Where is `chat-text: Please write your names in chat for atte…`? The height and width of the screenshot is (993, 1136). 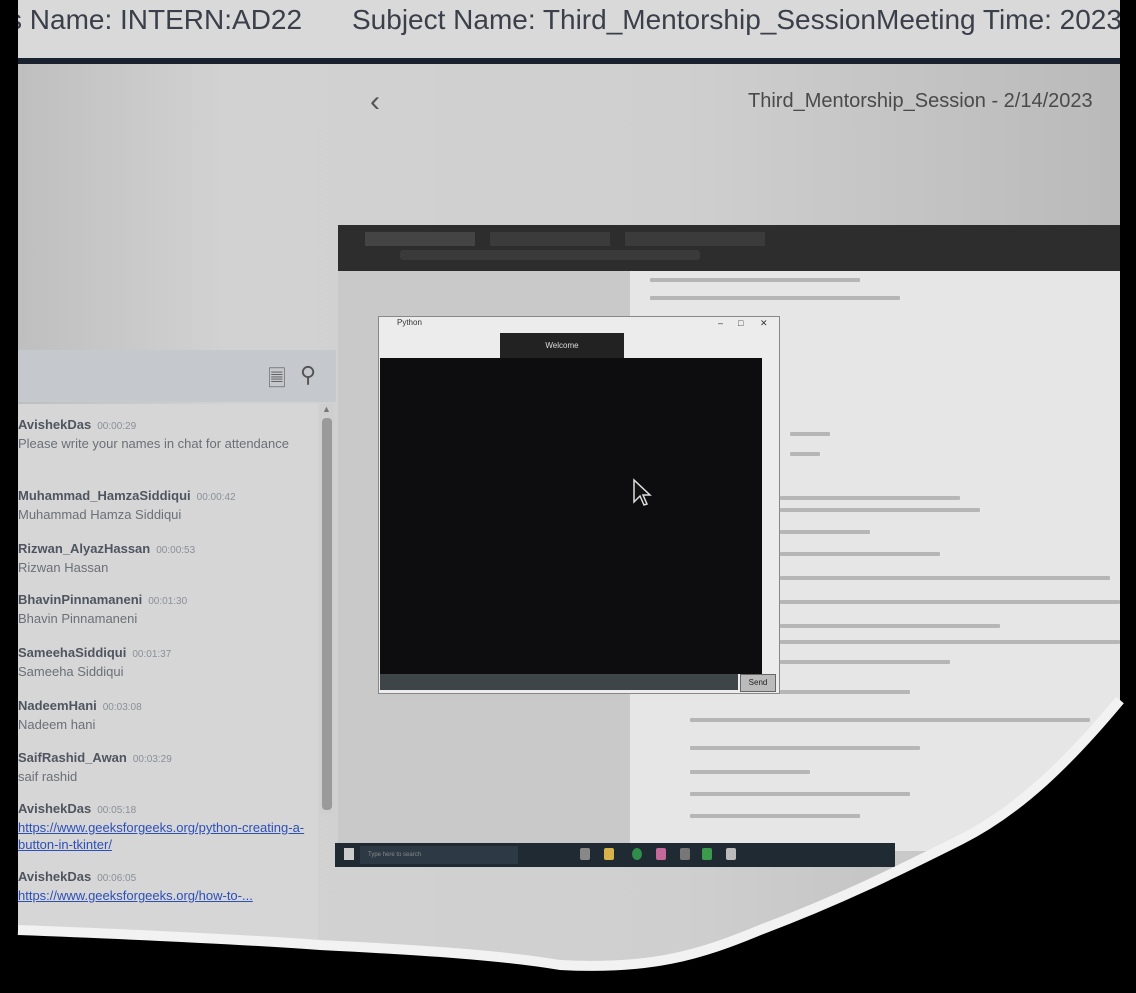
chat-text: Please write your names in chat for atte… is located at coordinates (153, 443).